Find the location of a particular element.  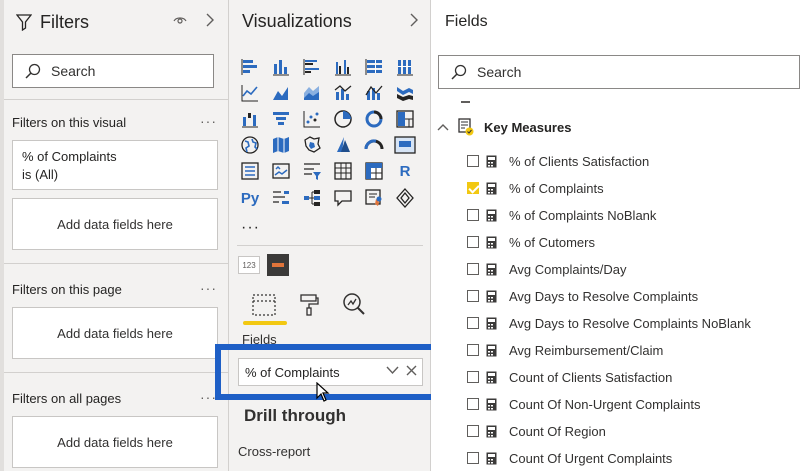

close-icon is located at coordinates (411, 370).